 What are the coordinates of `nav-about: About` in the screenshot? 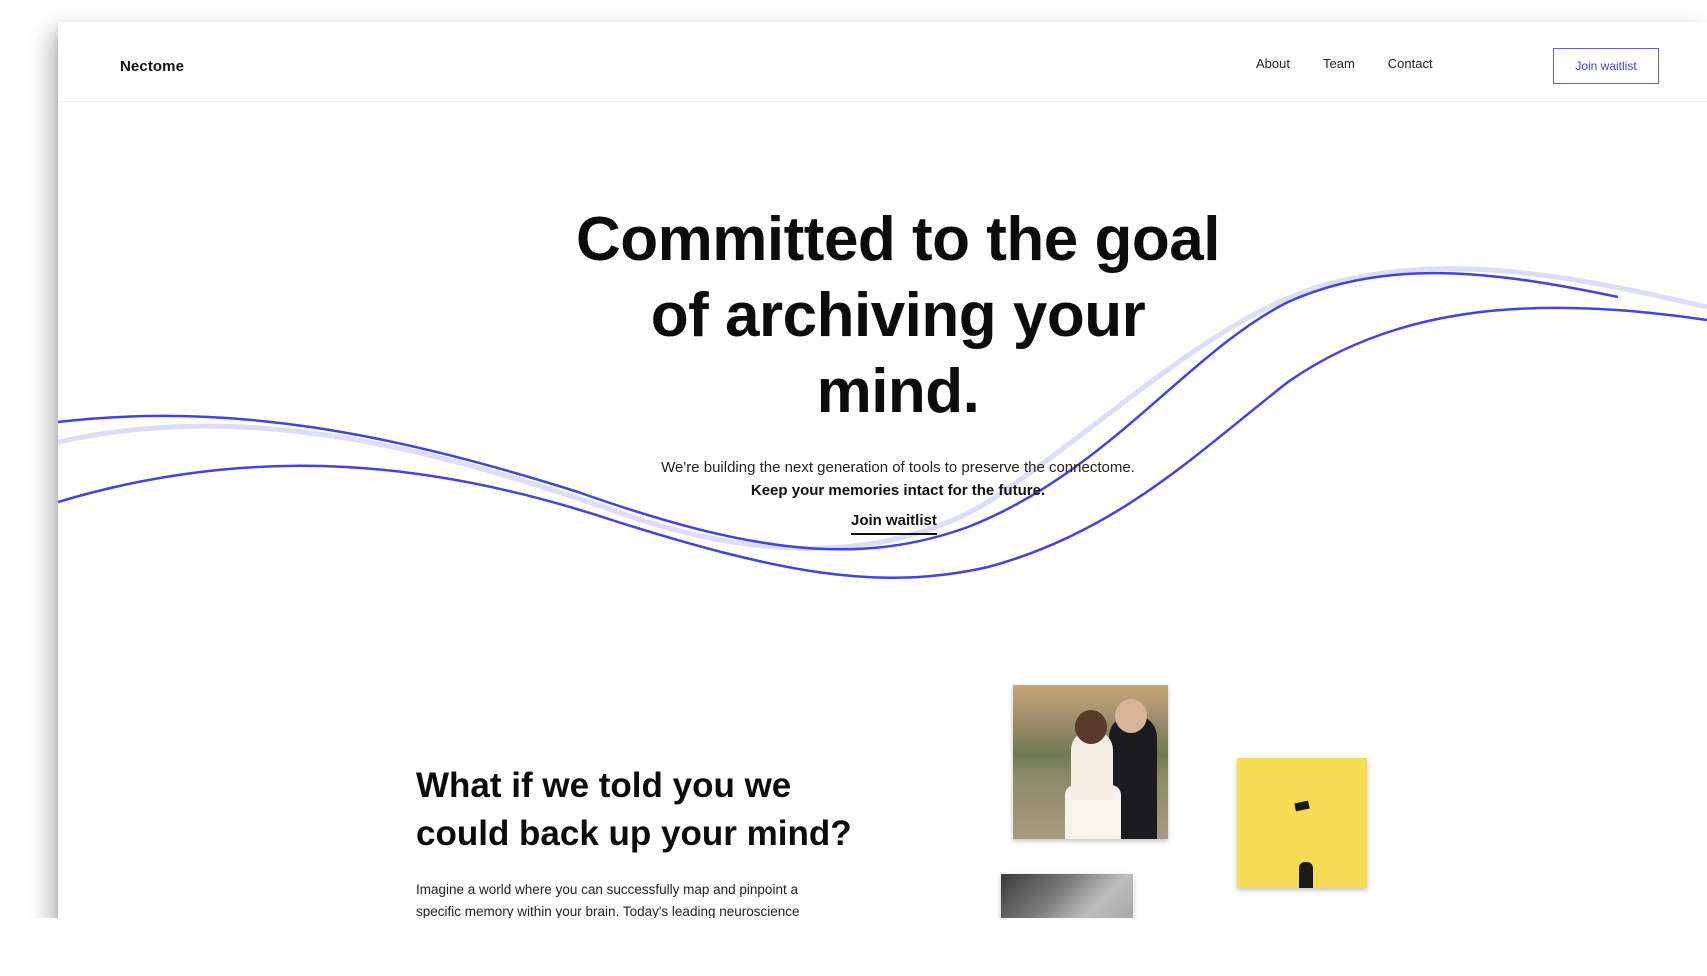 It's located at (1273, 63).